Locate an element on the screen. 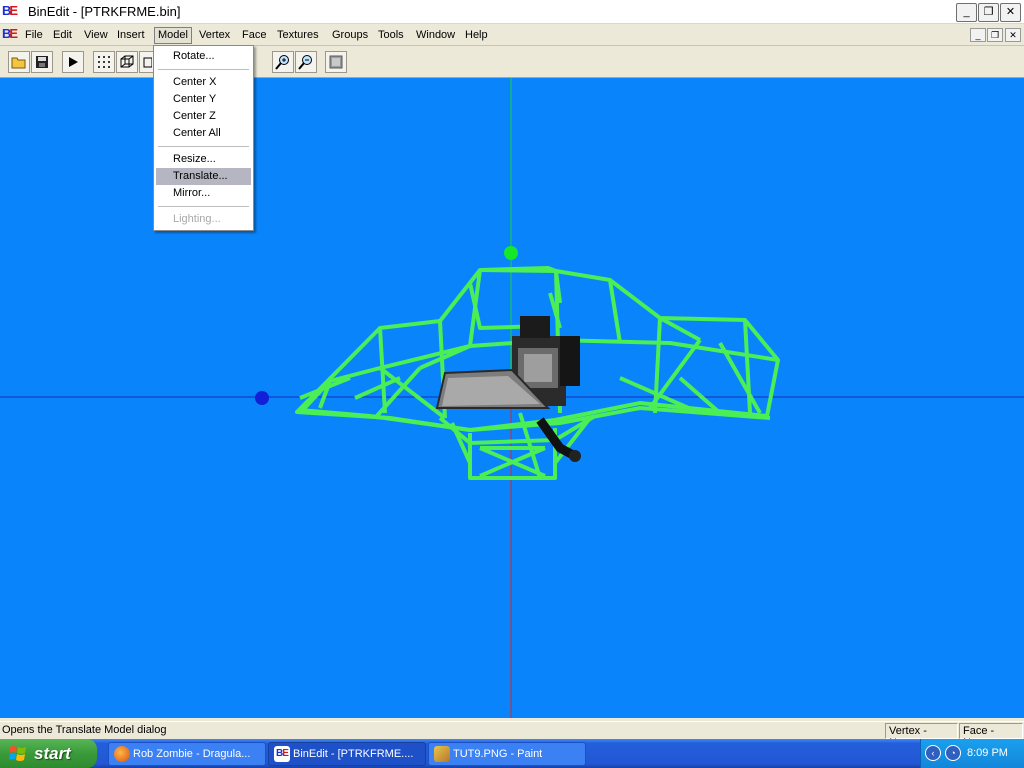  menu-insert: Insert is located at coordinates (131, 35).